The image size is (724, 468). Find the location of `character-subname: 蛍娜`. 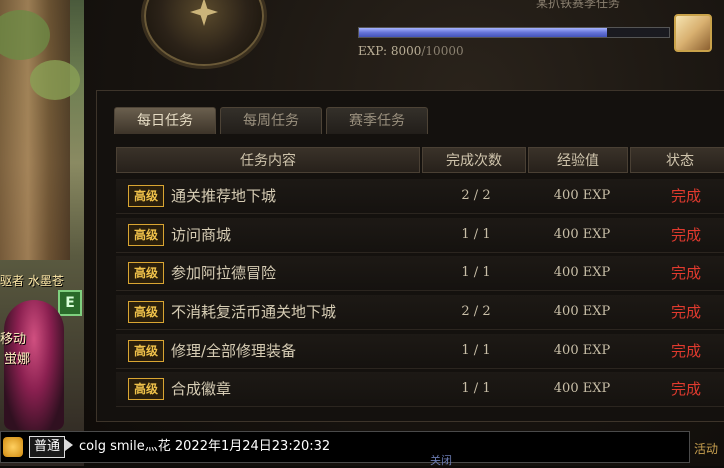

character-subname: 蛍娜 is located at coordinates (17, 359).